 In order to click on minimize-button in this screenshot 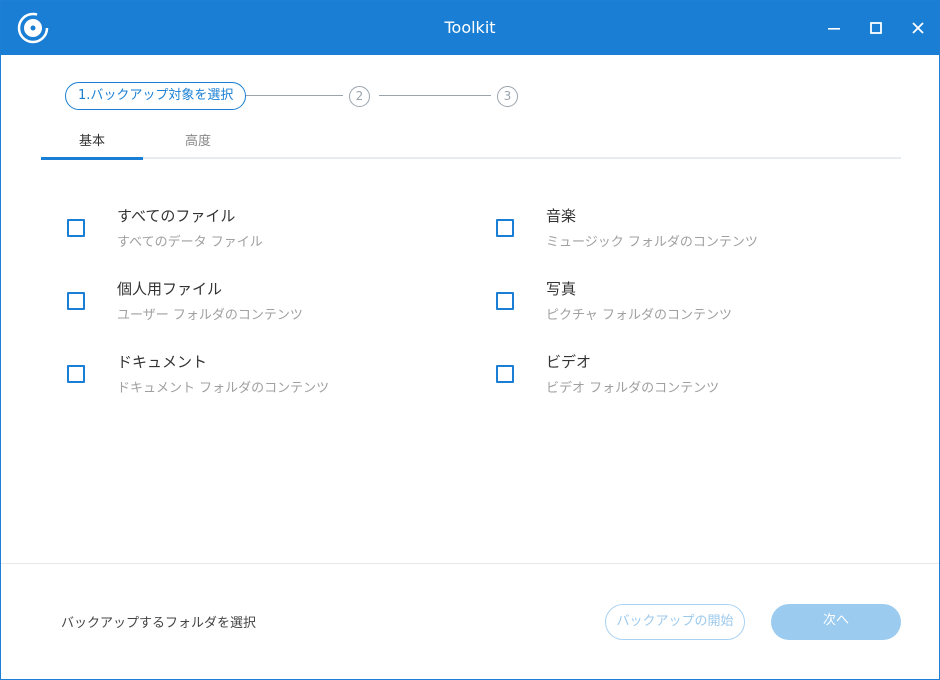, I will do `click(834, 28)`.